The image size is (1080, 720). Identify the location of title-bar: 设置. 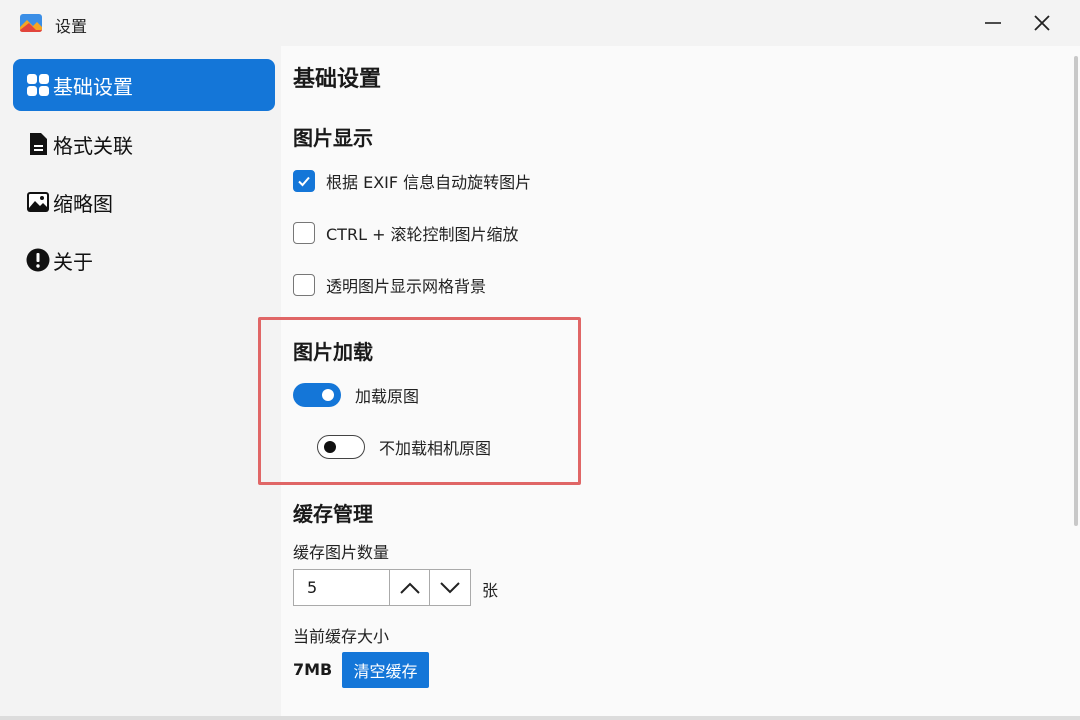
(540, 23).